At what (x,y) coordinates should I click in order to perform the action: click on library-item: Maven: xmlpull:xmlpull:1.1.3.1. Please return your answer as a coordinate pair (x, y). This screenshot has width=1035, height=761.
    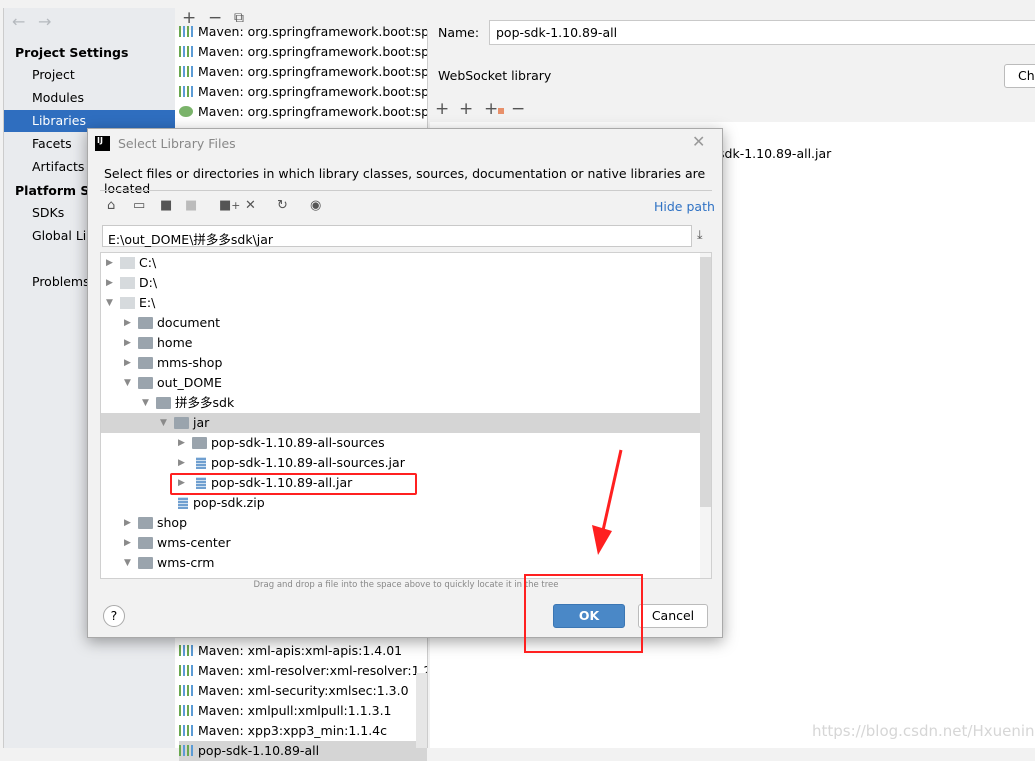
    Looking at the image, I should click on (303, 711).